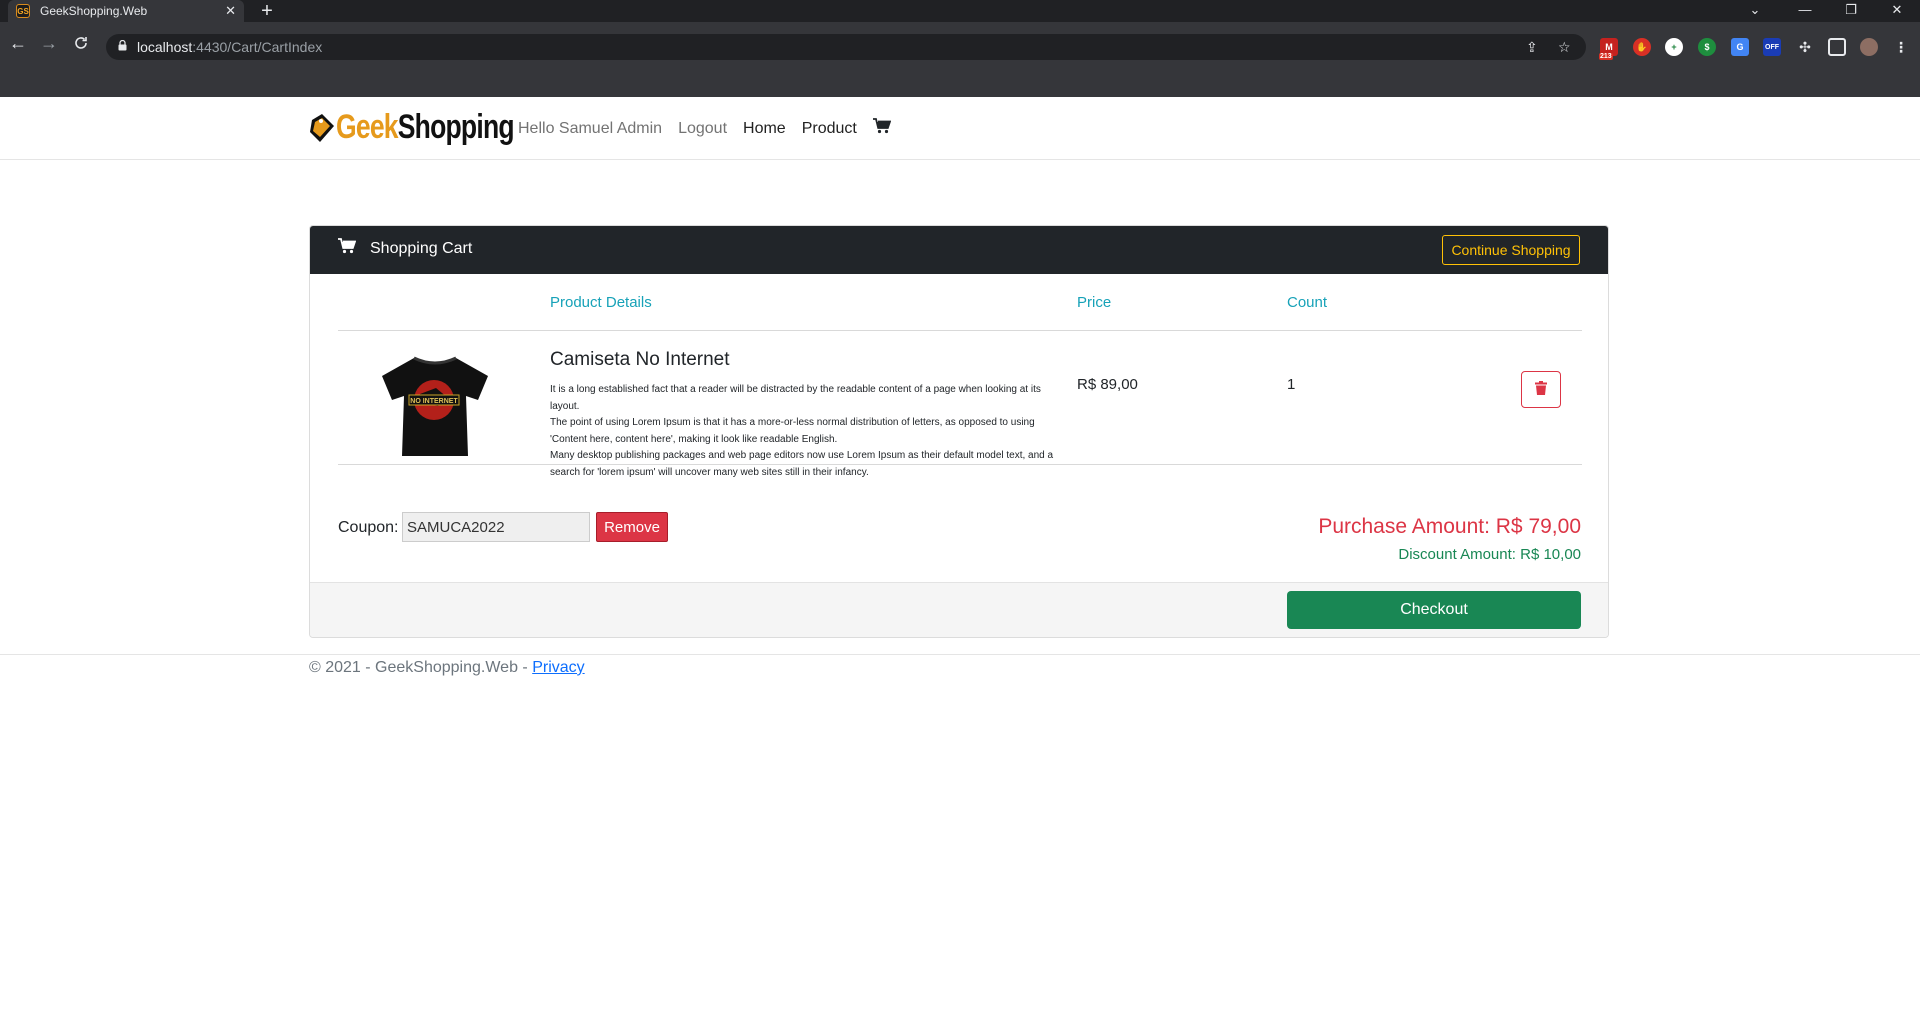 This screenshot has height=1029, width=1920. What do you see at coordinates (367, 126) in the screenshot?
I see `brand-geek-text: Geek` at bounding box center [367, 126].